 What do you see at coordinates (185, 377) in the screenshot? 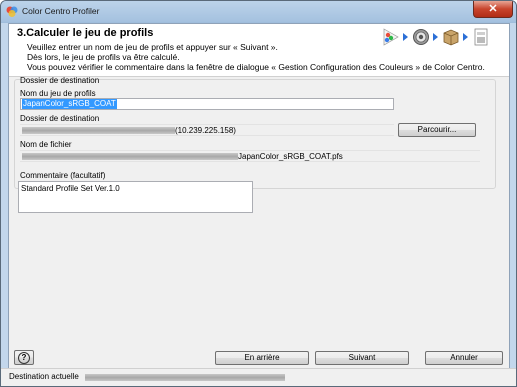
I see `redacted-status-path` at bounding box center [185, 377].